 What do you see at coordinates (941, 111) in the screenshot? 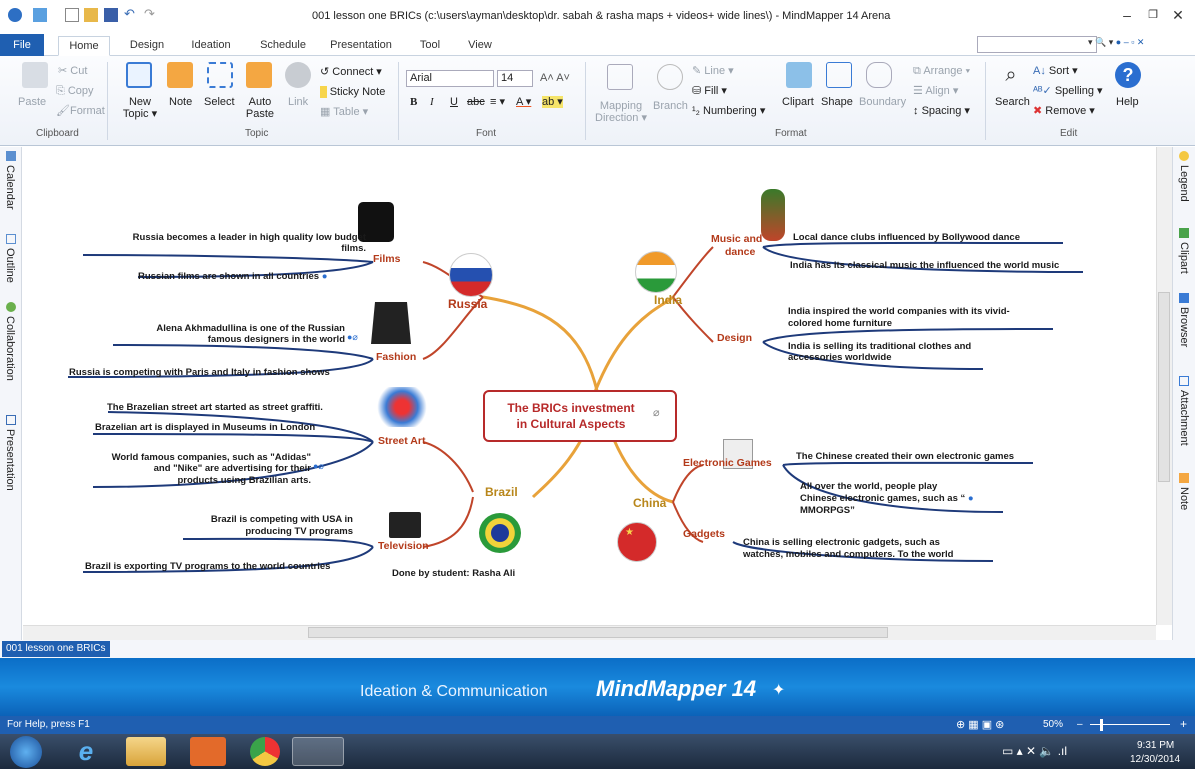
I see `spacing-button: ↕ Spacing ▾` at bounding box center [941, 111].